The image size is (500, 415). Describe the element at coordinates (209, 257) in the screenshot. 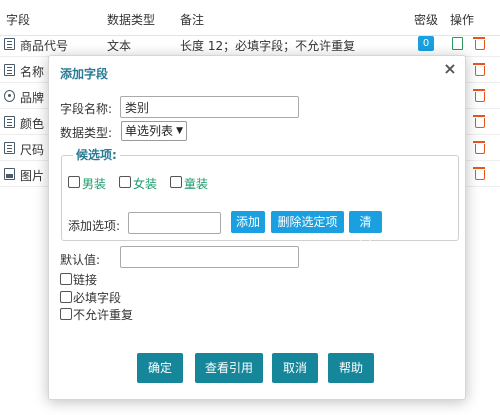

I see `default-value-input` at that location.